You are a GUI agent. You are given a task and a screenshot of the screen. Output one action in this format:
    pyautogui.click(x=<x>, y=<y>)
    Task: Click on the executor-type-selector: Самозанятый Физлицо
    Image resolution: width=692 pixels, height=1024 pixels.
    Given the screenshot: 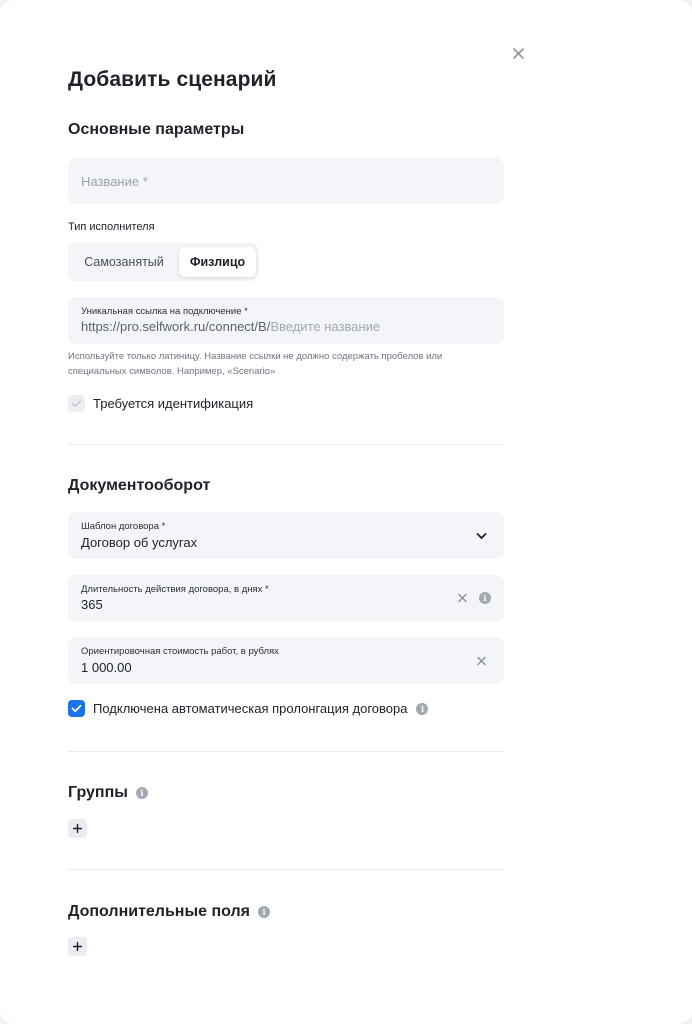 What is the action you would take?
    pyautogui.click(x=163, y=262)
    